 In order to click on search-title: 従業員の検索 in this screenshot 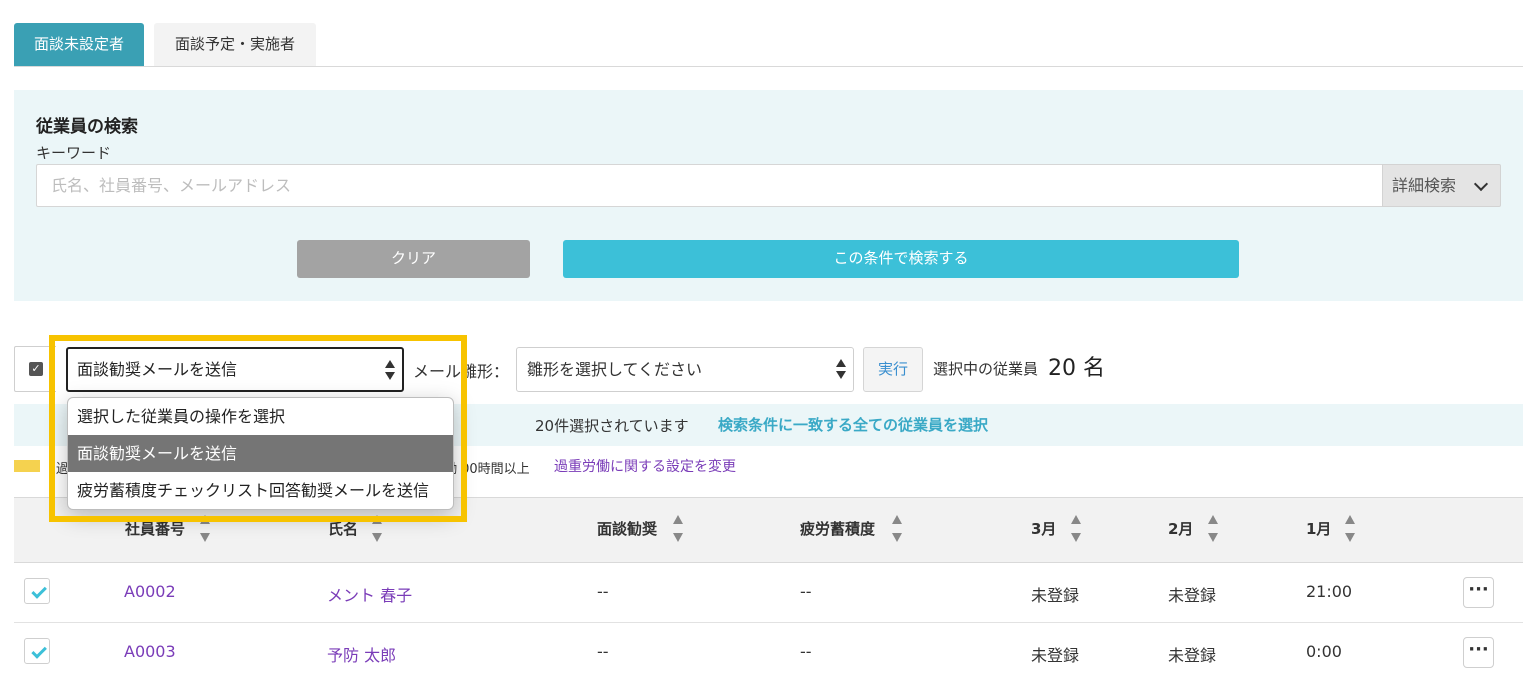, I will do `click(87, 127)`.